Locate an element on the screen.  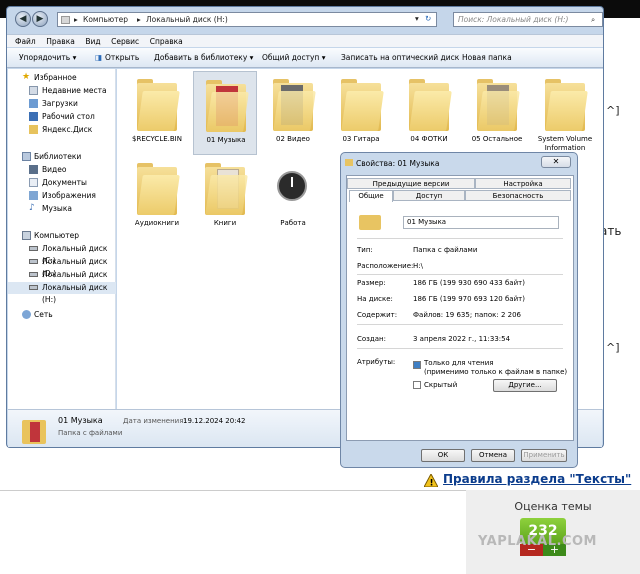
location-value: H:\ is located at coordinates (418, 266).